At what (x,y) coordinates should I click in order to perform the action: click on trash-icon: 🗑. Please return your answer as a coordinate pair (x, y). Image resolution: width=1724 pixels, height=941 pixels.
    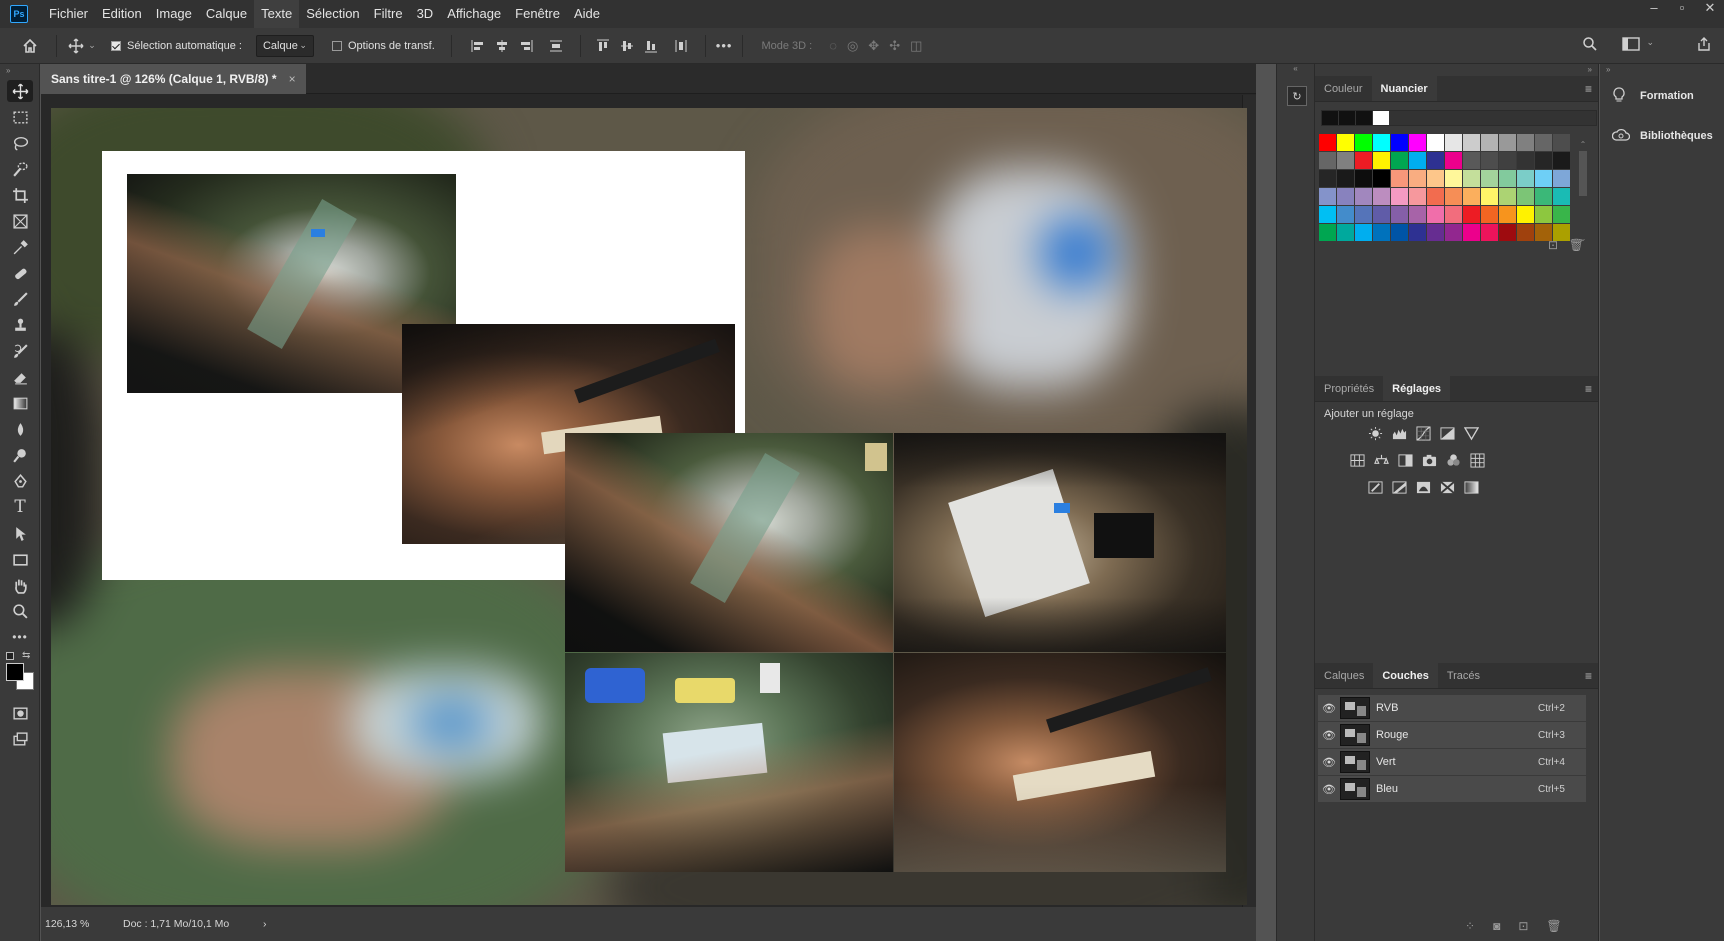
    Looking at the image, I should click on (1553, 926).